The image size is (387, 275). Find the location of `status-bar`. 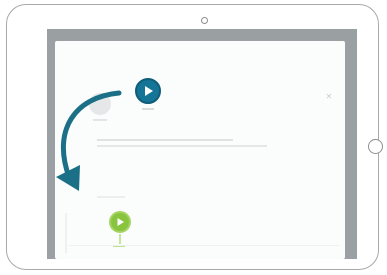

status-bar is located at coordinates (202, 34).